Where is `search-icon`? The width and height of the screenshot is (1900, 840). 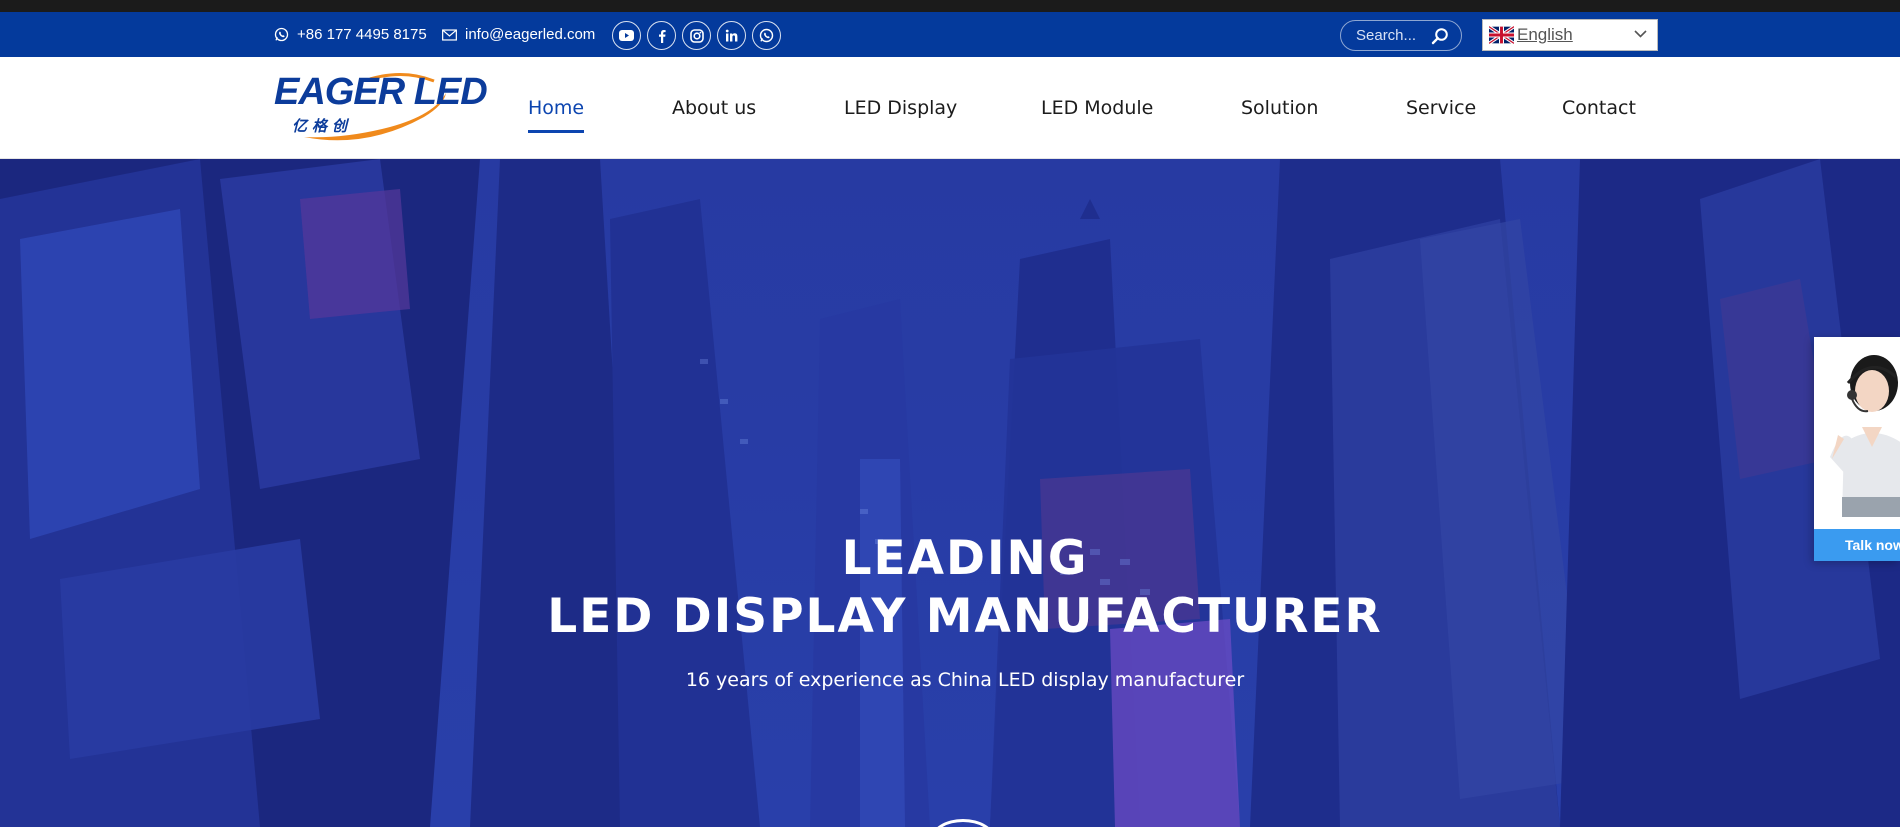 search-icon is located at coordinates (1440, 36).